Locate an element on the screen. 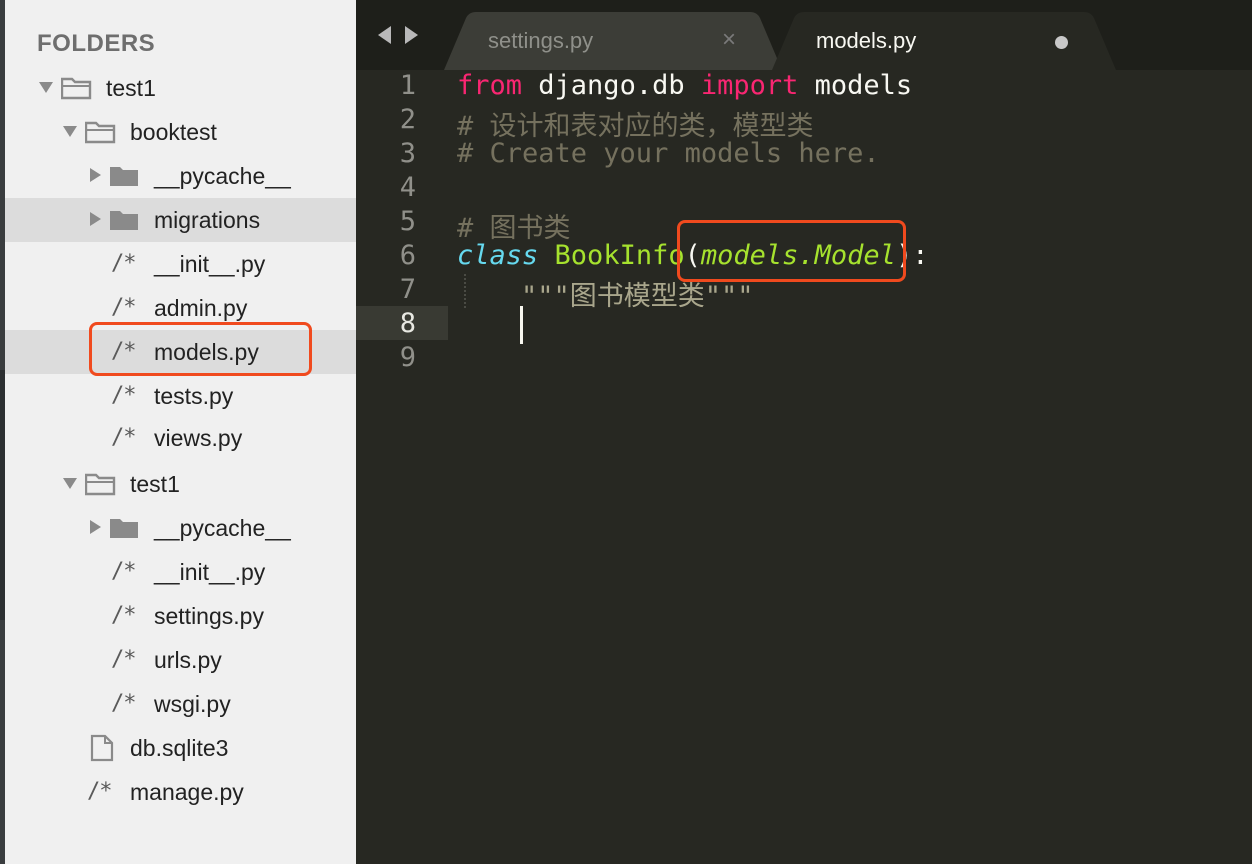  tab-label: settings.py is located at coordinates (541, 40).